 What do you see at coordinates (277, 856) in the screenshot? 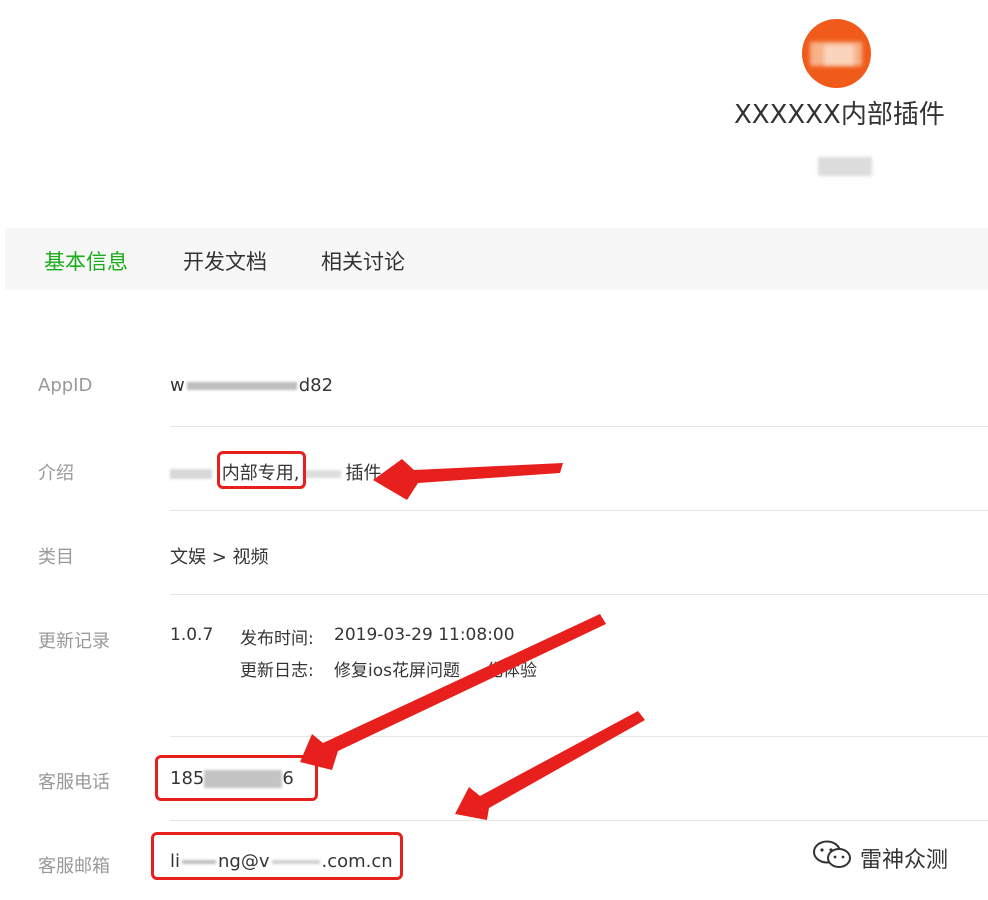
I see `email-highlight-box` at bounding box center [277, 856].